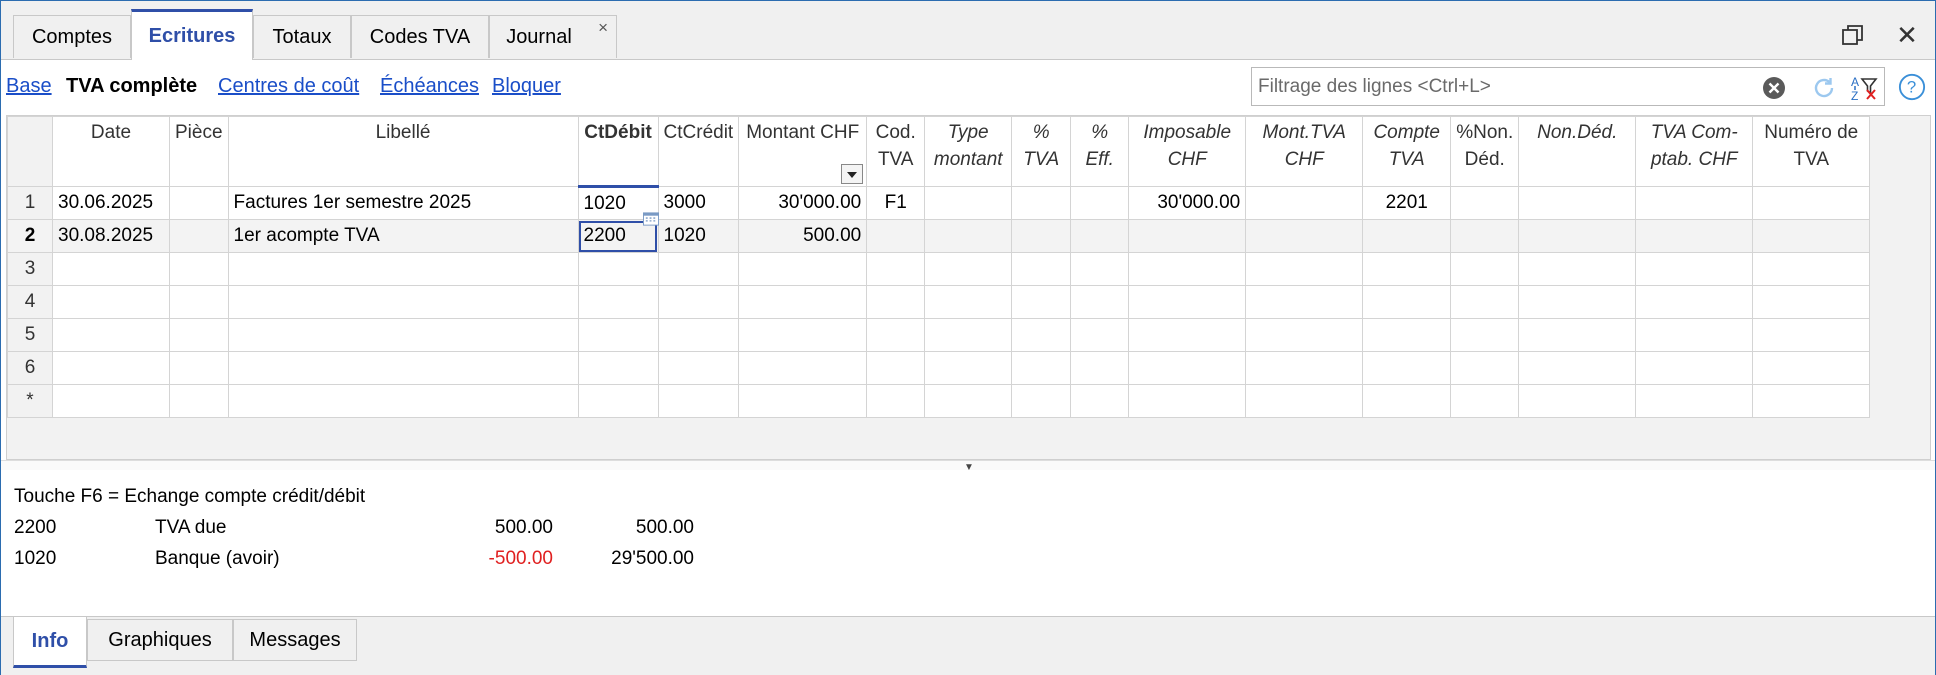 This screenshot has height=675, width=1936. I want to click on view-base: Base, so click(29, 86).